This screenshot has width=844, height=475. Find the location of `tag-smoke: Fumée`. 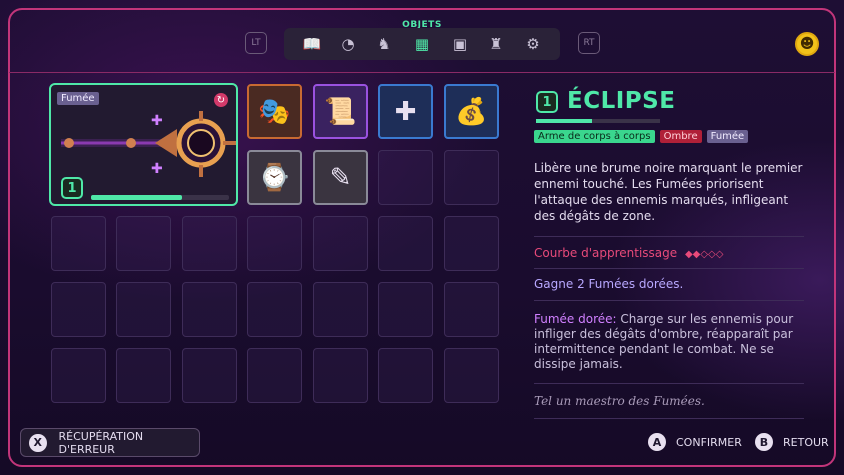

tag-smoke: Fumée is located at coordinates (727, 136).